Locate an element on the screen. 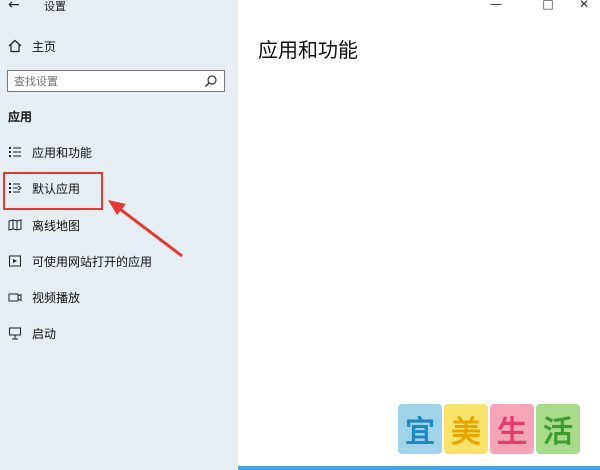 The image size is (600, 470). search-box is located at coordinates (116, 81).